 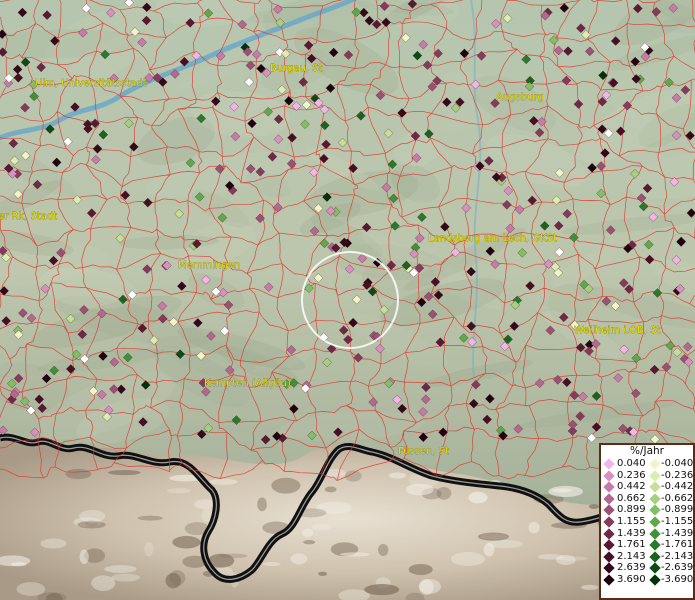 What do you see at coordinates (631, 510) in the screenshot?
I see `legend-value-positive: 0.899` at bounding box center [631, 510].